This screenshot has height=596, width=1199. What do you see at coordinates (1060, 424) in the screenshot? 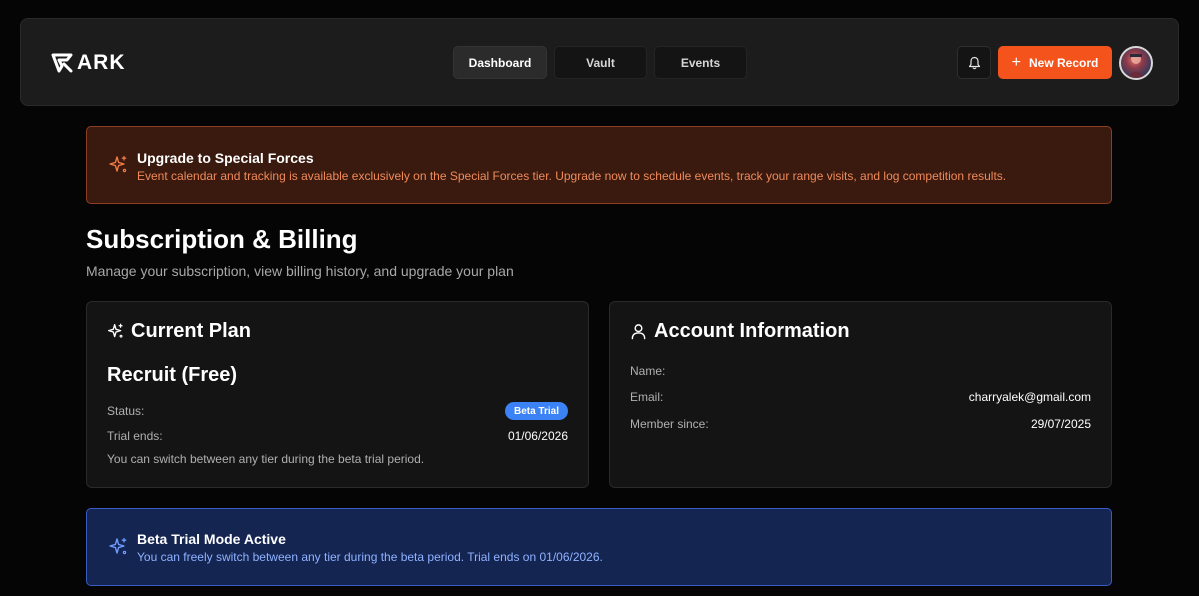
I see `member-since-value: 29/07/2025` at bounding box center [1060, 424].